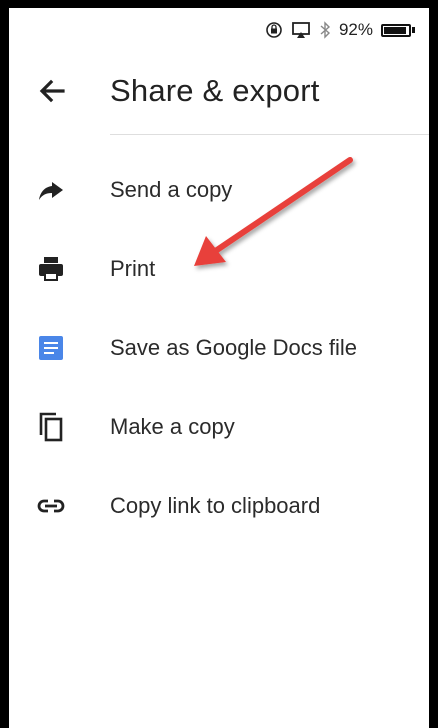  I want to click on back-button, so click(52, 91).